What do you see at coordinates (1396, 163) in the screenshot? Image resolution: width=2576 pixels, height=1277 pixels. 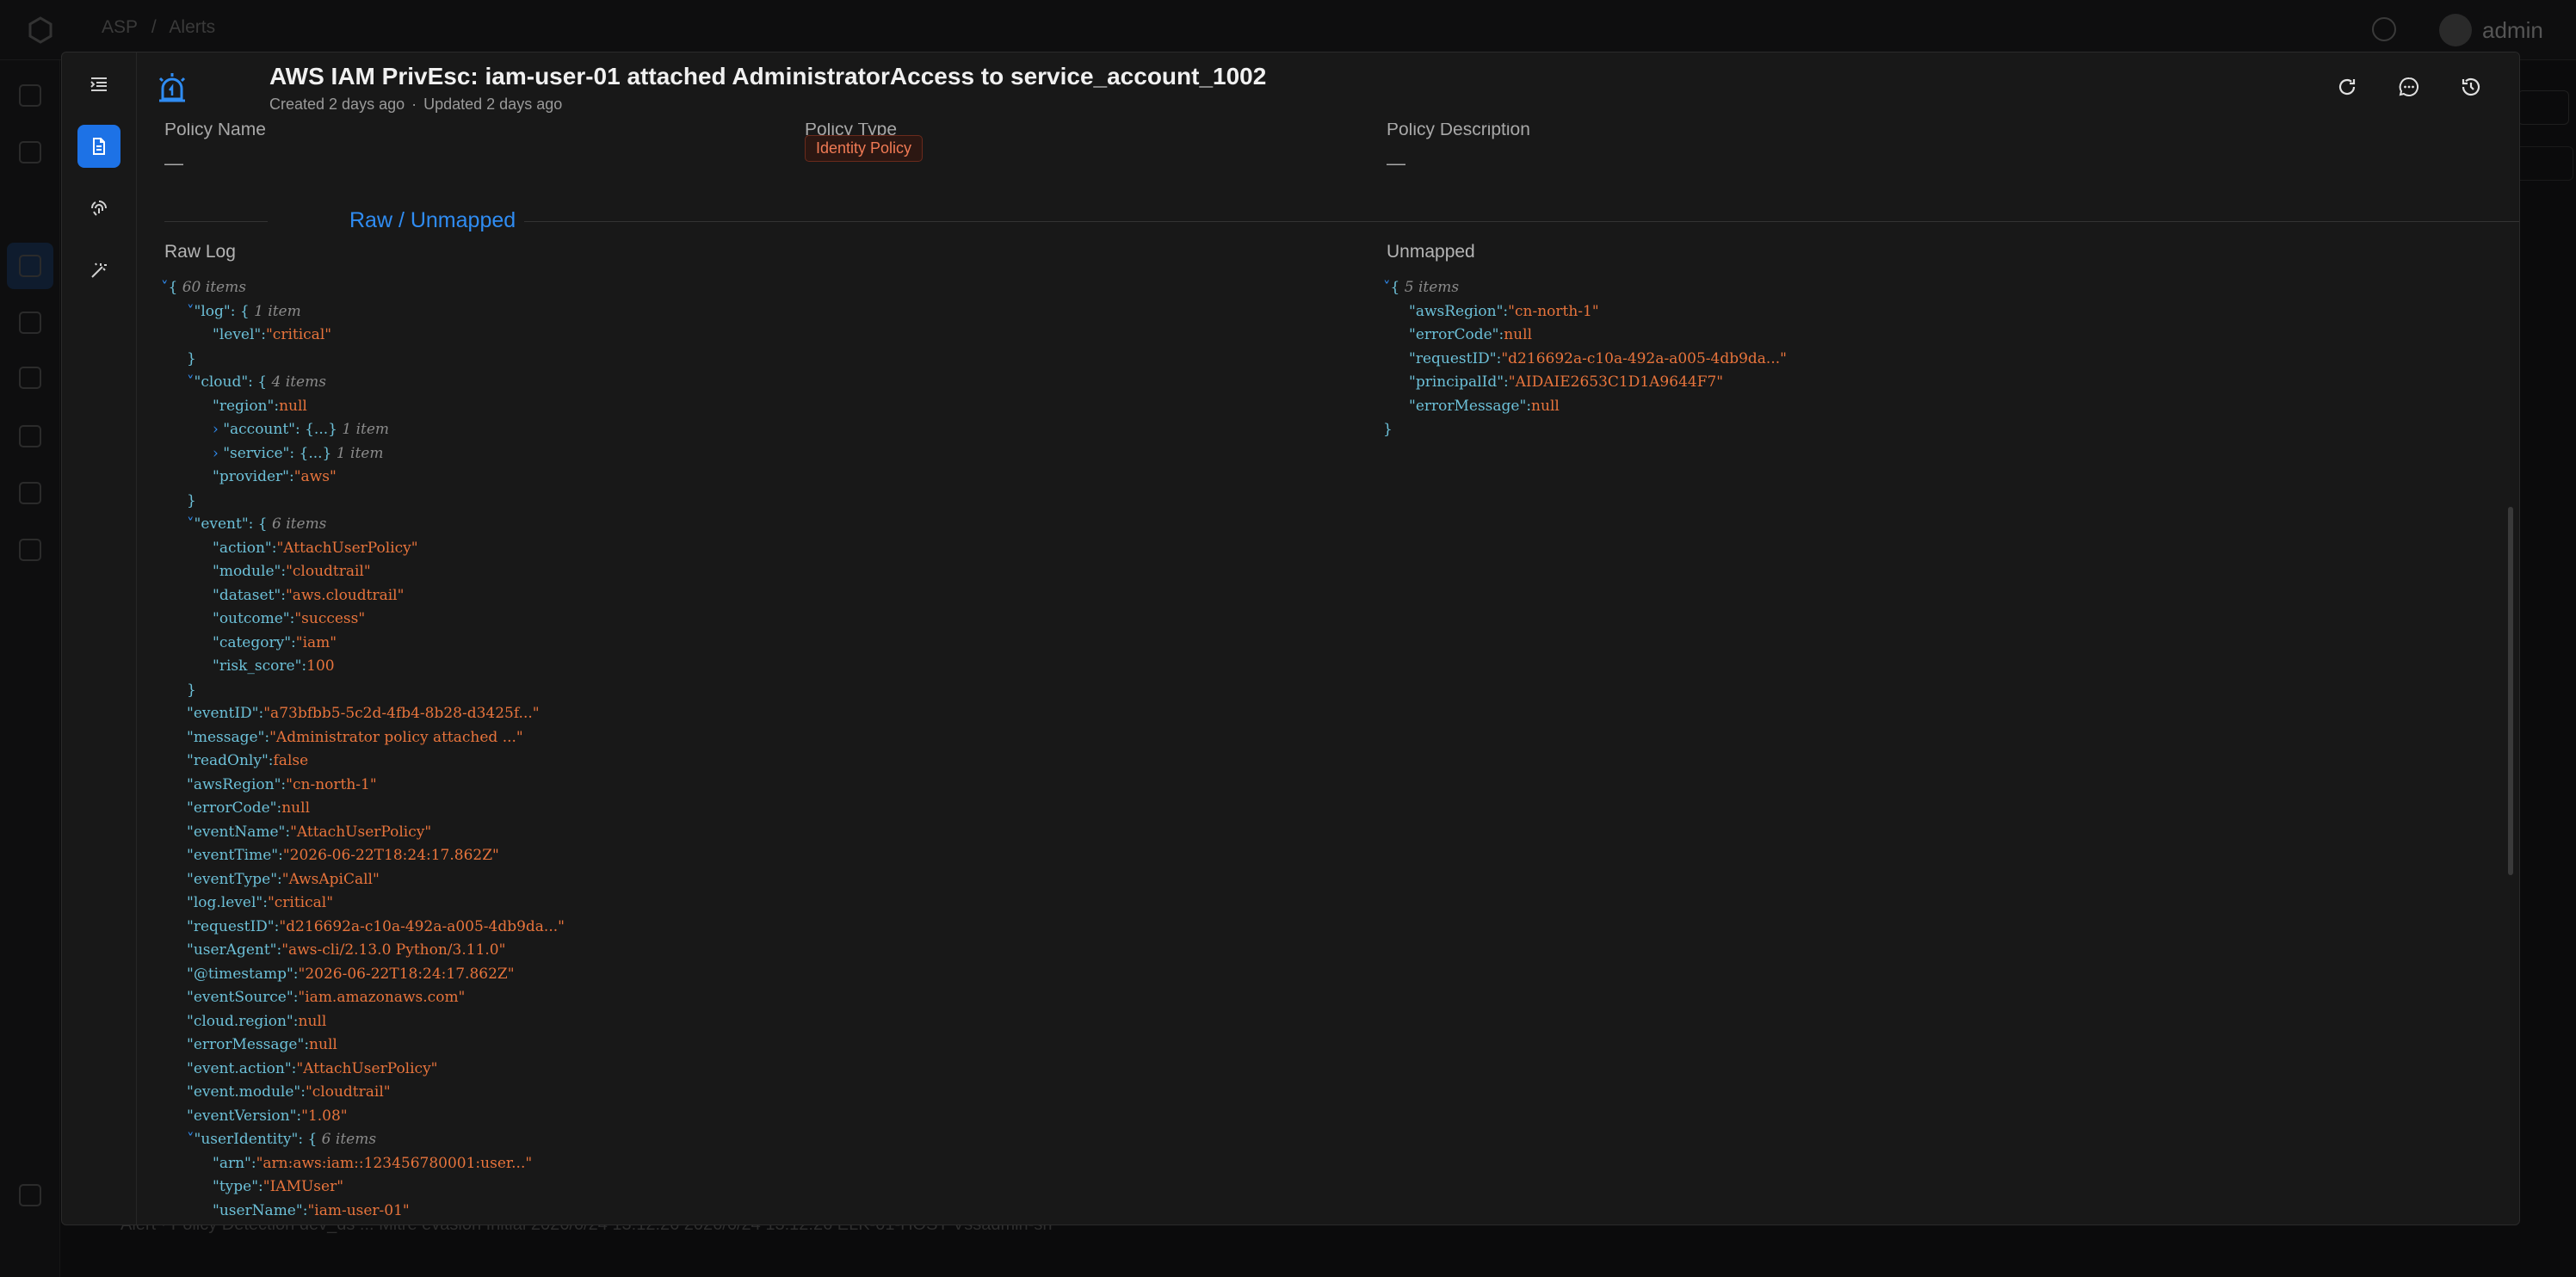 I see `policy-description-value: —` at bounding box center [1396, 163].